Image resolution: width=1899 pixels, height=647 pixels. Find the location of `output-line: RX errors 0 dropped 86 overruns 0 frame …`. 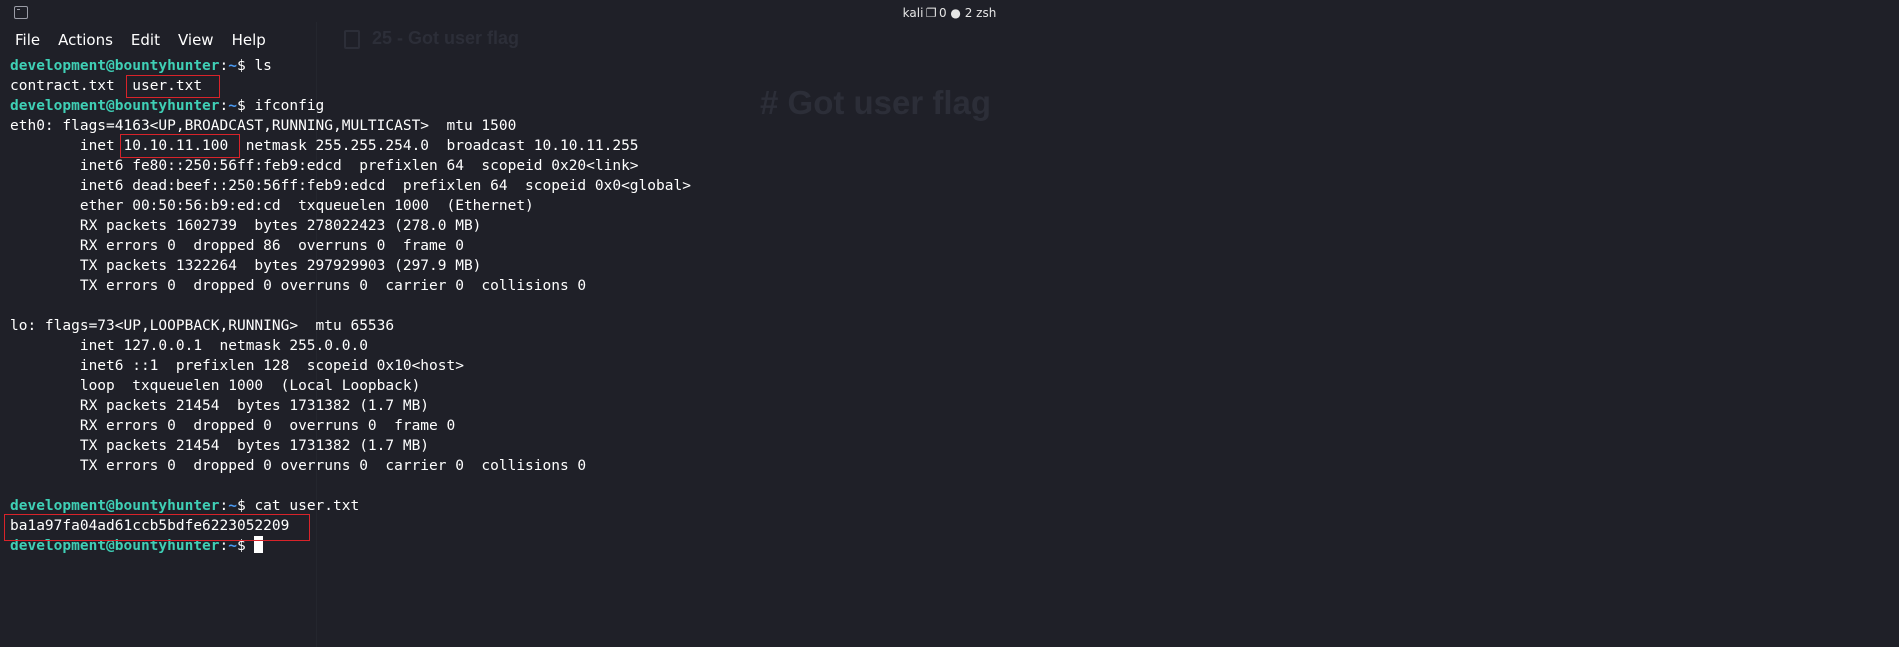

output-line: RX errors 0 dropped 86 overruns 0 frame … is located at coordinates (237, 246).